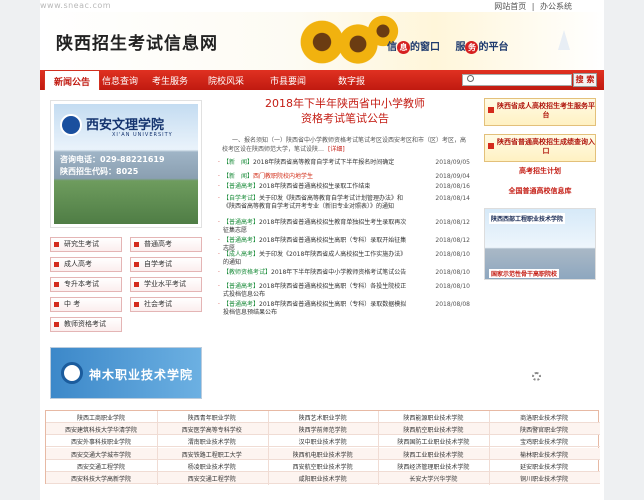  I want to click on slogan-text: 的窗口, so click(425, 47).